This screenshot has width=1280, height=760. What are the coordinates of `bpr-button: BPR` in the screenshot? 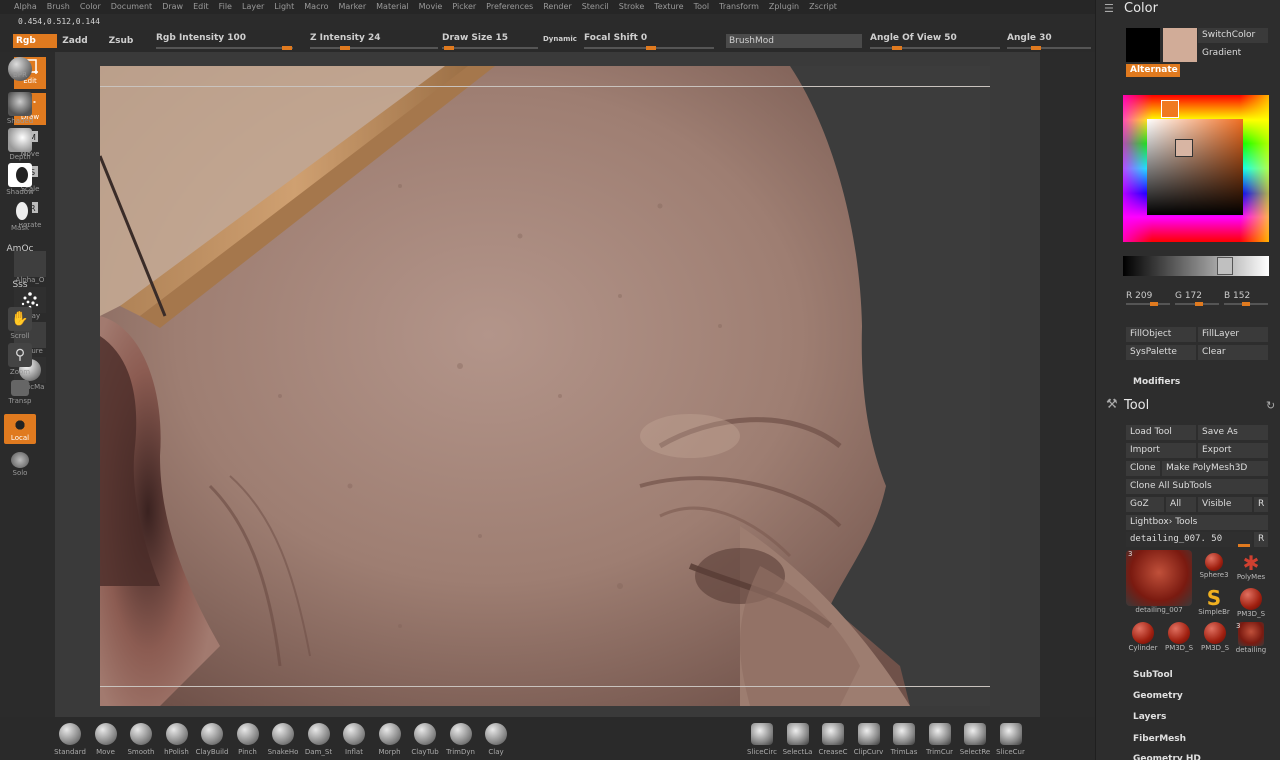 It's located at (20, 69).